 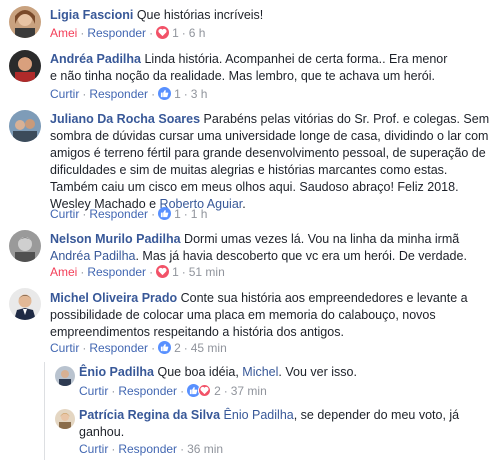 What do you see at coordinates (95, 59) in the screenshot?
I see `comment-author: Andréa Padilha` at bounding box center [95, 59].